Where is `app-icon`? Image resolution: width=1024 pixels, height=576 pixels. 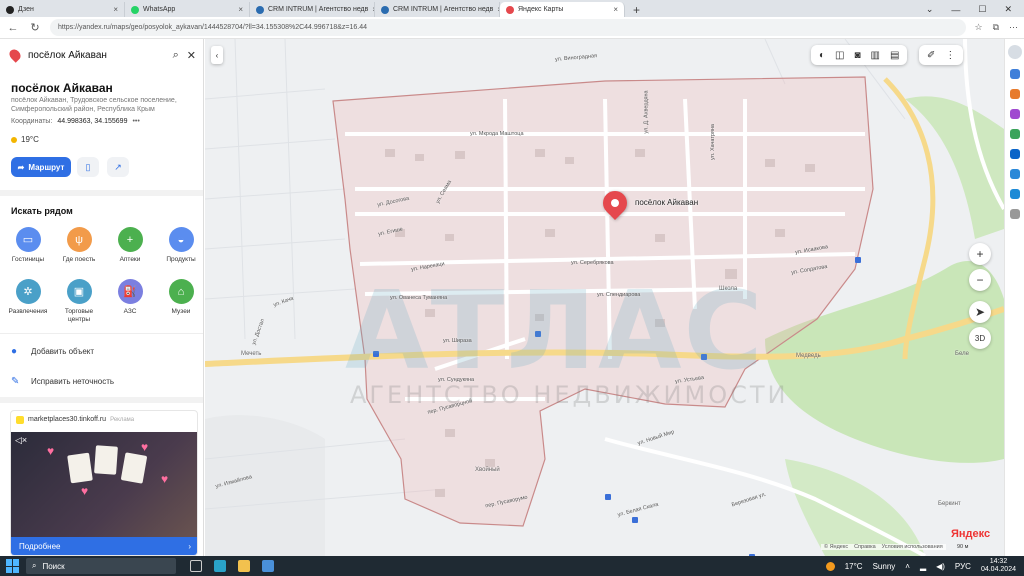 app-icon is located at coordinates (268, 566).